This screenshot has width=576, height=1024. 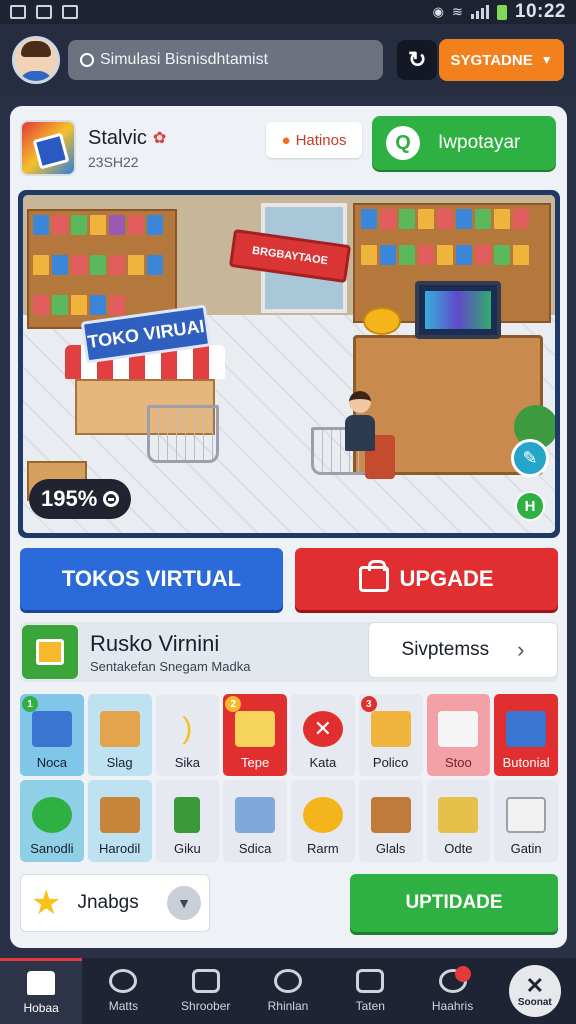 What do you see at coordinates (44, 12) in the screenshot?
I see `image-icon` at bounding box center [44, 12].